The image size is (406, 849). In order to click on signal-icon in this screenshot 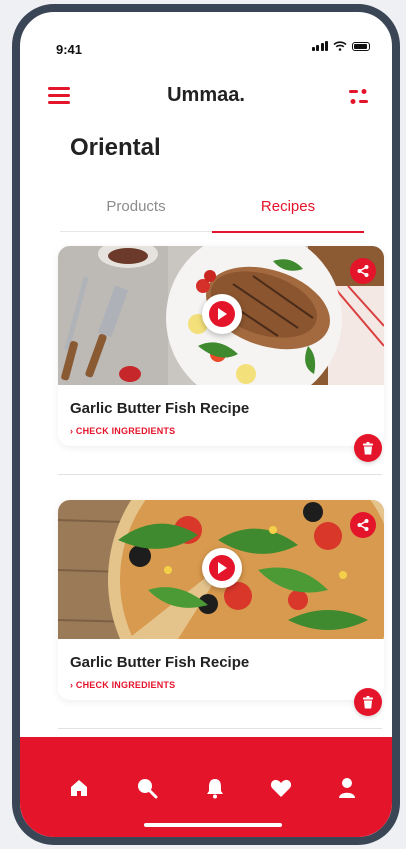, I will do `click(319, 46)`.